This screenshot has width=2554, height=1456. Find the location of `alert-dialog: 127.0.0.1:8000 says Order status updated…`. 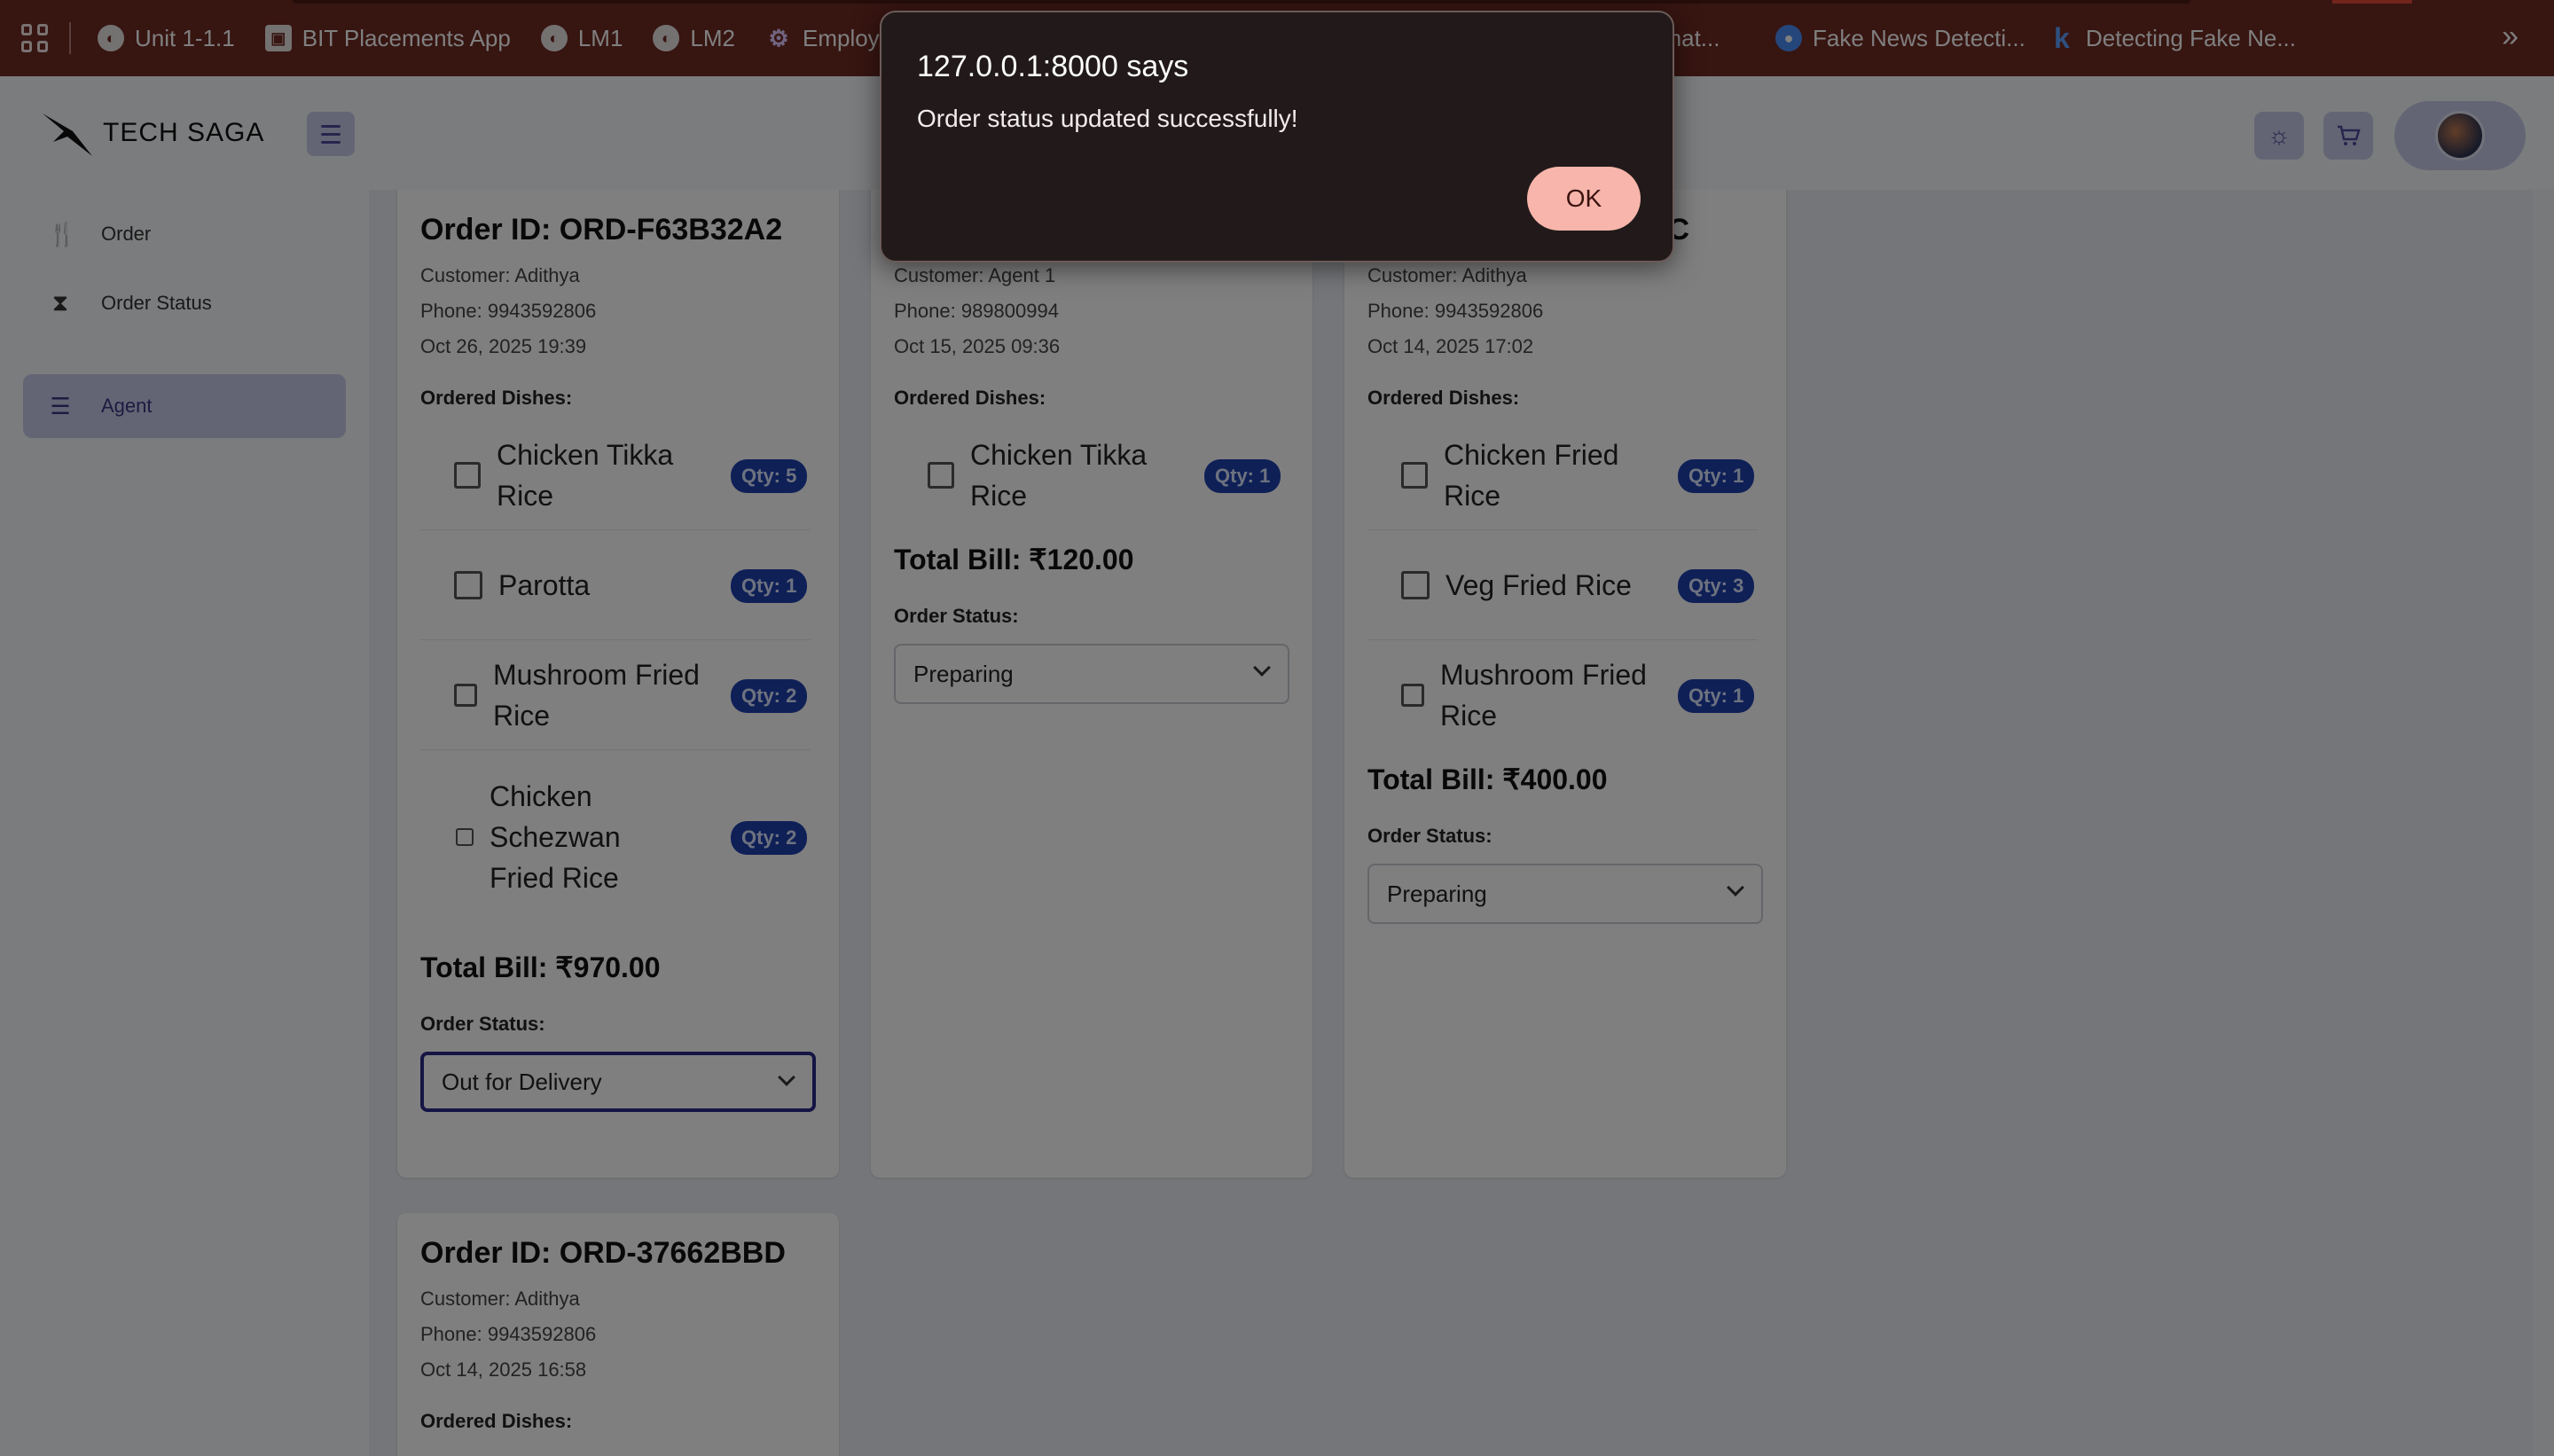

alert-dialog: 127.0.0.1:8000 says Order status updated… is located at coordinates (1277, 136).